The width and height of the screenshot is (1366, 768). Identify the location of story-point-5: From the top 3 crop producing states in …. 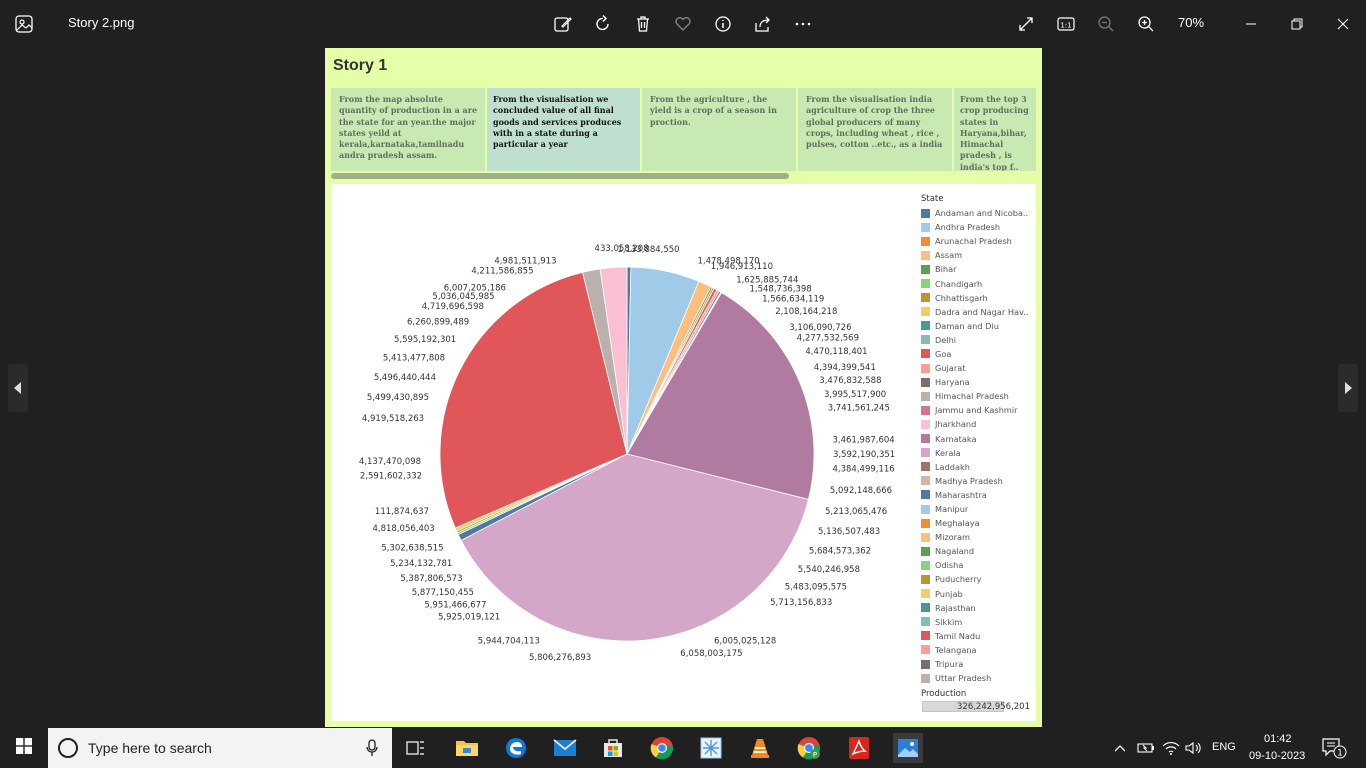
(995, 129).